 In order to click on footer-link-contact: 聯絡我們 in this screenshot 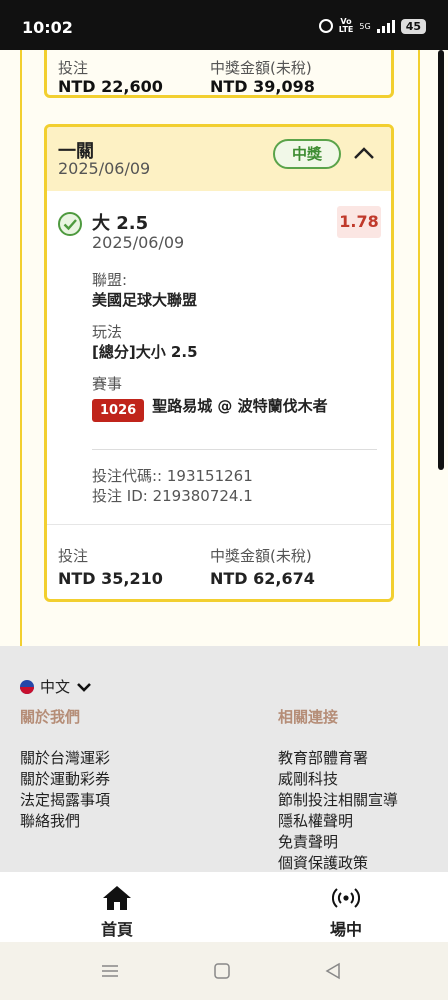, I will do `click(65, 821)`.